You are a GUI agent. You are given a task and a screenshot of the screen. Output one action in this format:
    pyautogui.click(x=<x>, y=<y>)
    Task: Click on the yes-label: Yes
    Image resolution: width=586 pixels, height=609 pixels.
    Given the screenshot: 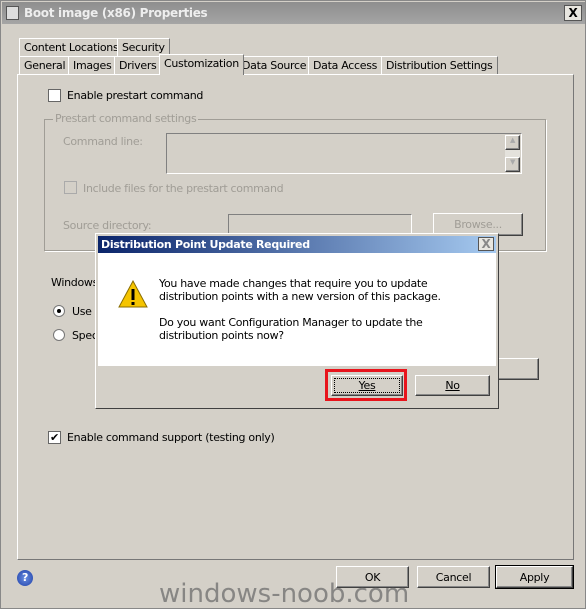 What is the action you would take?
    pyautogui.click(x=367, y=385)
    